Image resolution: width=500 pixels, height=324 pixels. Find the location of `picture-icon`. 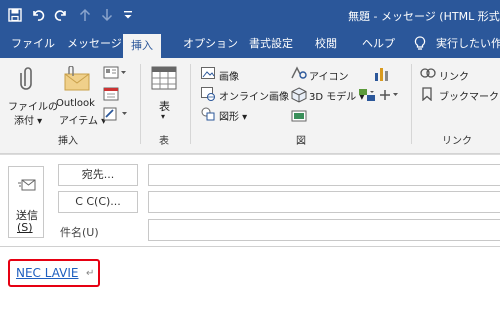

picture-icon is located at coordinates (208, 74).